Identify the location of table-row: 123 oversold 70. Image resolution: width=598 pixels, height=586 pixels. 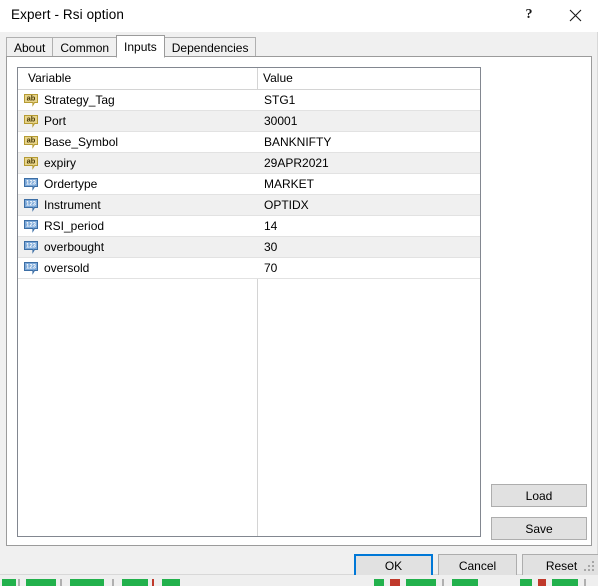
(249, 268).